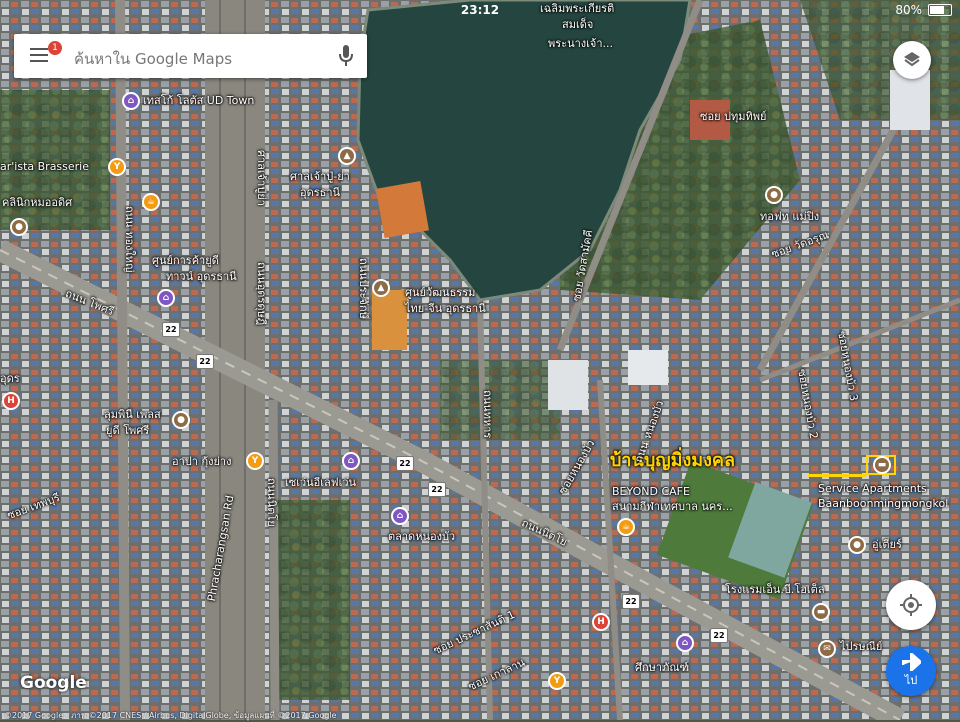 This screenshot has width=960, height=722. What do you see at coordinates (166, 298) in the screenshot?
I see `mall-icon: ⌂` at bounding box center [166, 298].